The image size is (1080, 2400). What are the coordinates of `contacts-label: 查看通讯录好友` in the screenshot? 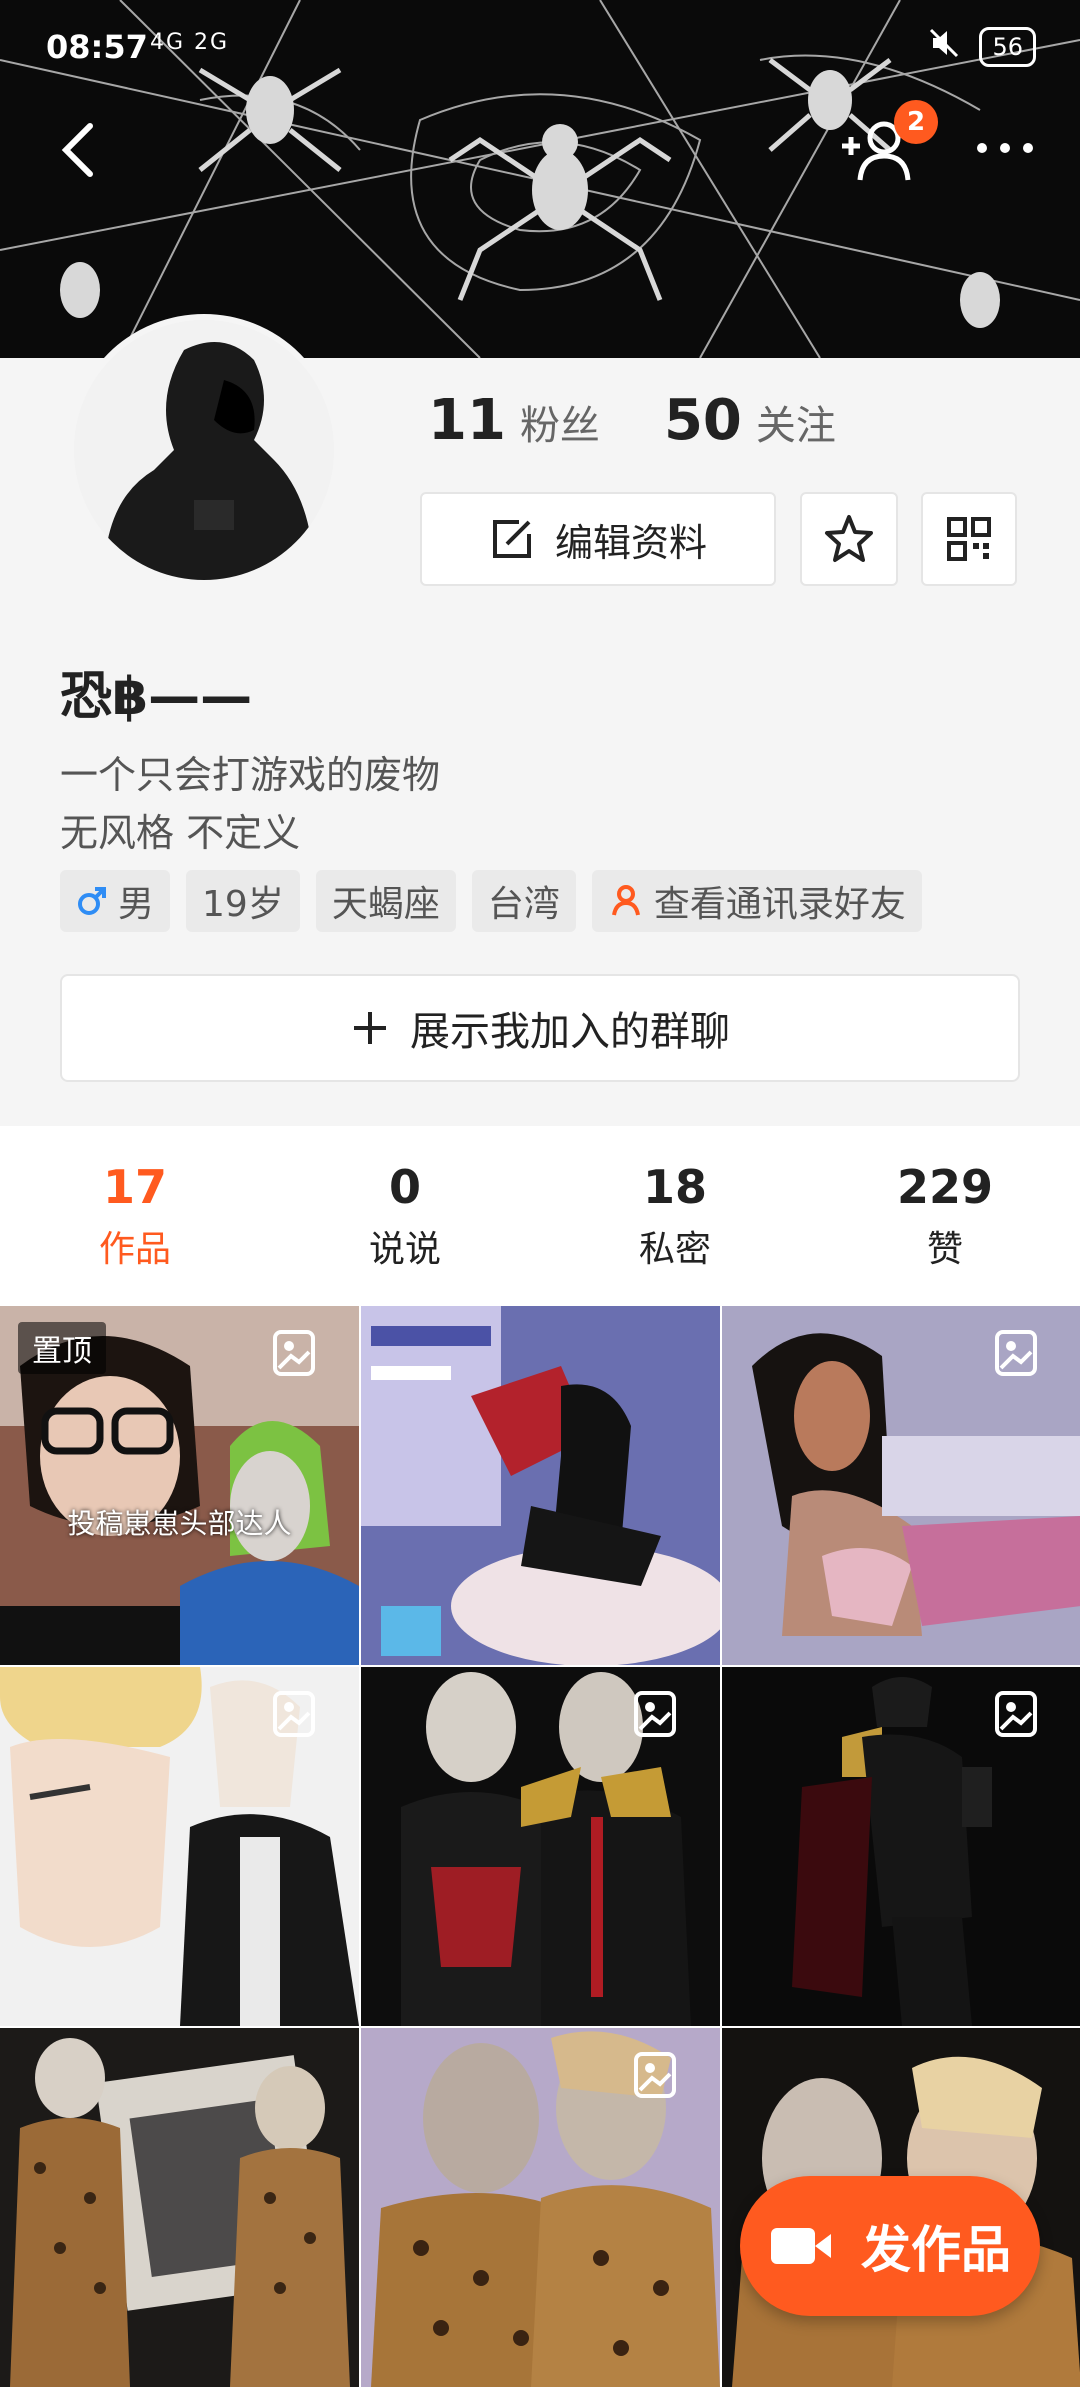 It's located at (779, 904).